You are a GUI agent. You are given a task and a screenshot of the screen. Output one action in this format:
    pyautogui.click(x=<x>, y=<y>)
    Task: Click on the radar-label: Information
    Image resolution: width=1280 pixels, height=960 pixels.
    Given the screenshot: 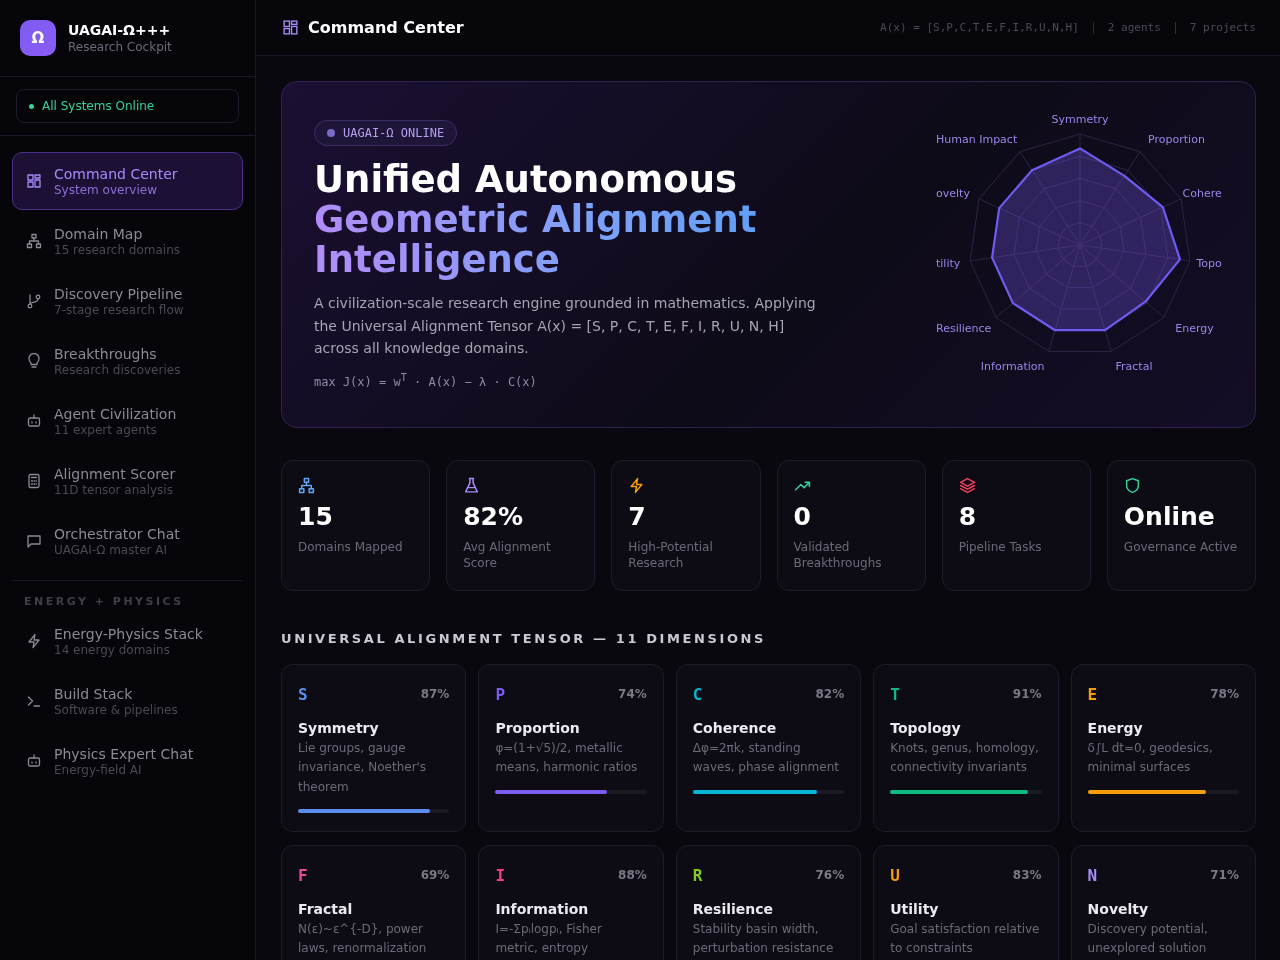 What is the action you would take?
    pyautogui.click(x=1012, y=366)
    